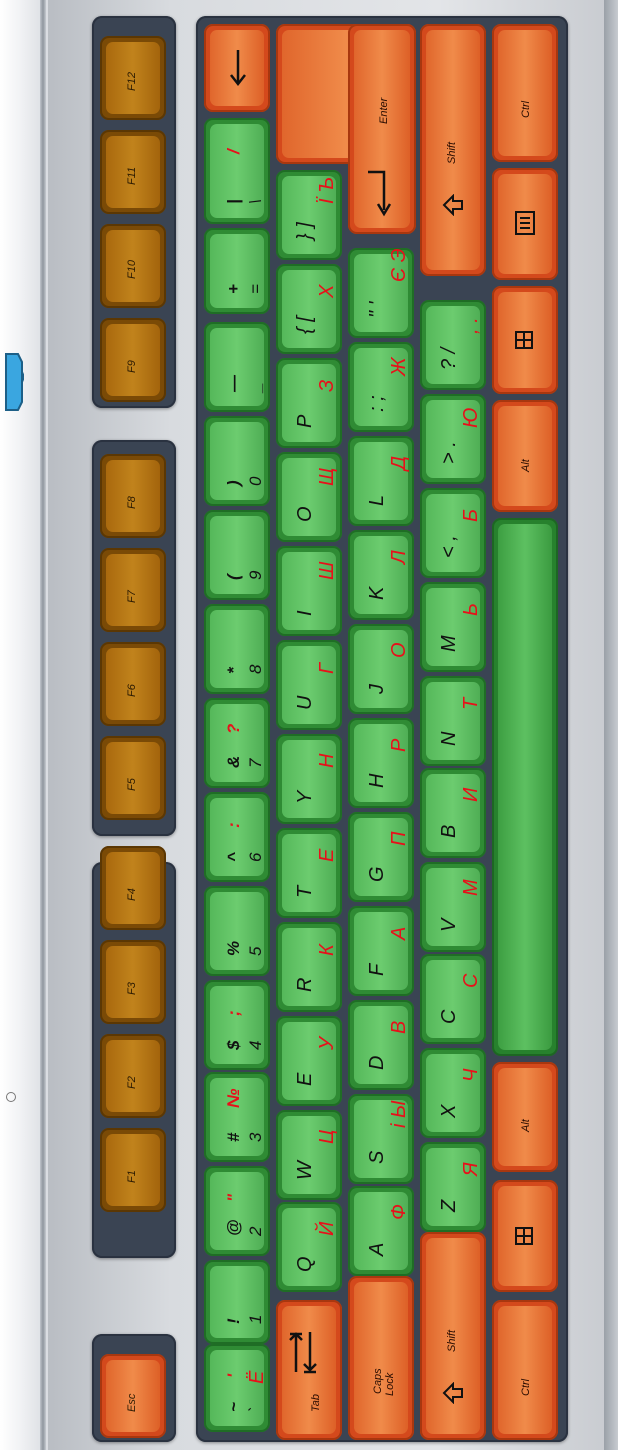 The image size is (618, 1450). What do you see at coordinates (233, 577) in the screenshot?
I see `key-shift-symbol: (` at bounding box center [233, 577].